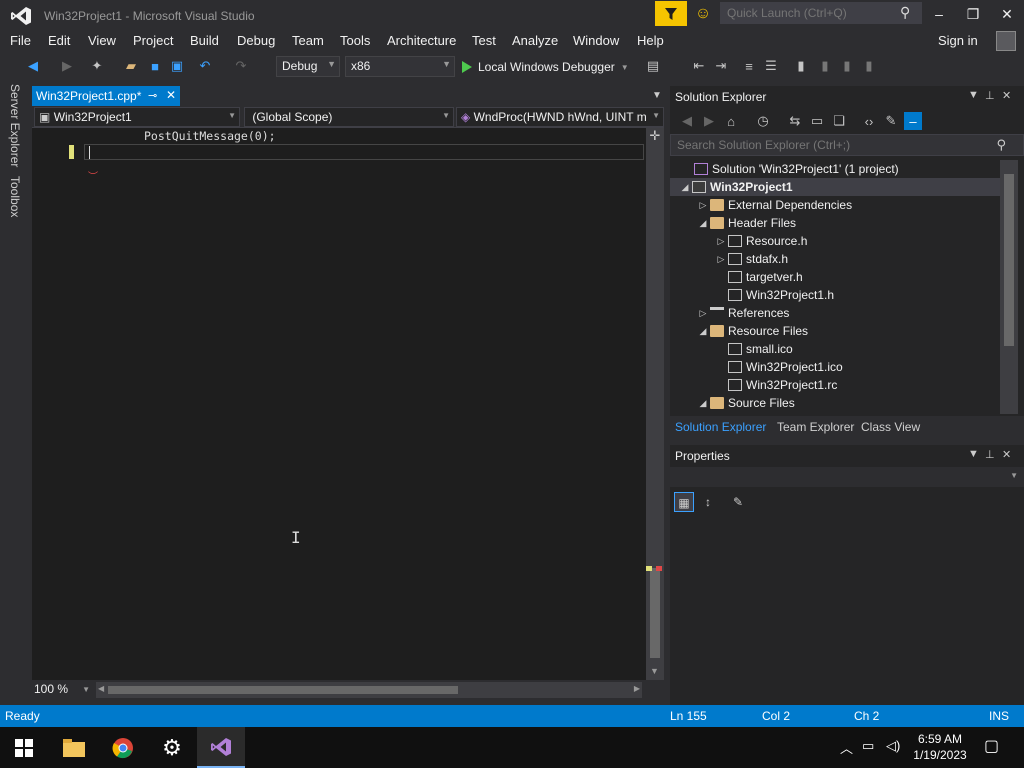  I want to click on tree-item: ▷ stdafx.h, so click(835, 259).